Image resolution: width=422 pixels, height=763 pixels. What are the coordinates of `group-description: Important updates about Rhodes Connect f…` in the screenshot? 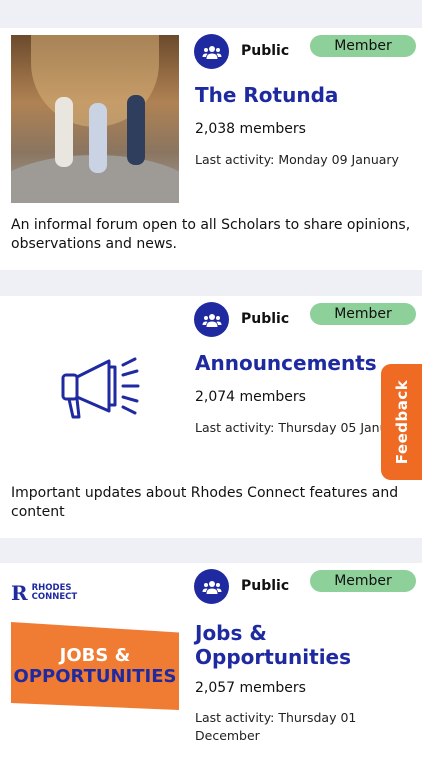 It's located at (205, 502).